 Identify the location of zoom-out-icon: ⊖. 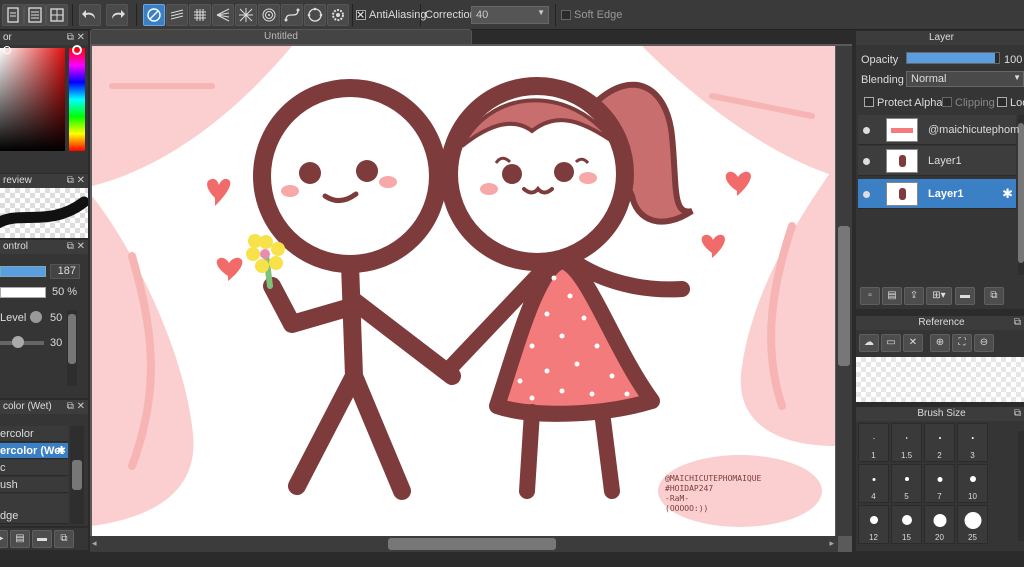
(984, 343).